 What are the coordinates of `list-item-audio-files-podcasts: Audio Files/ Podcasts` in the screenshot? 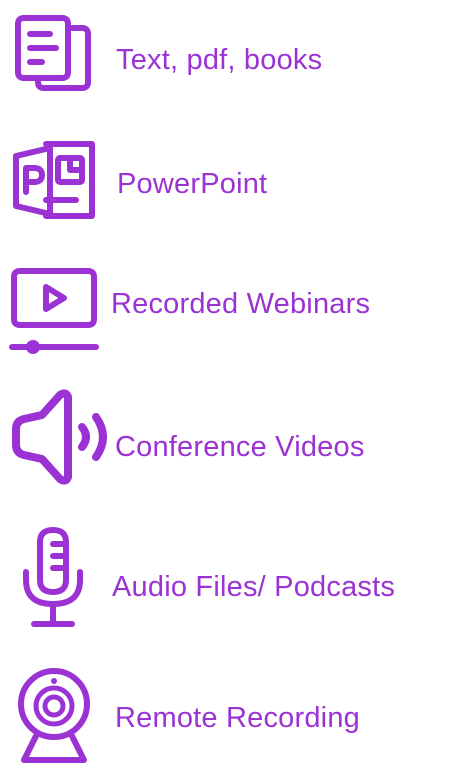 It's located at (232, 573).